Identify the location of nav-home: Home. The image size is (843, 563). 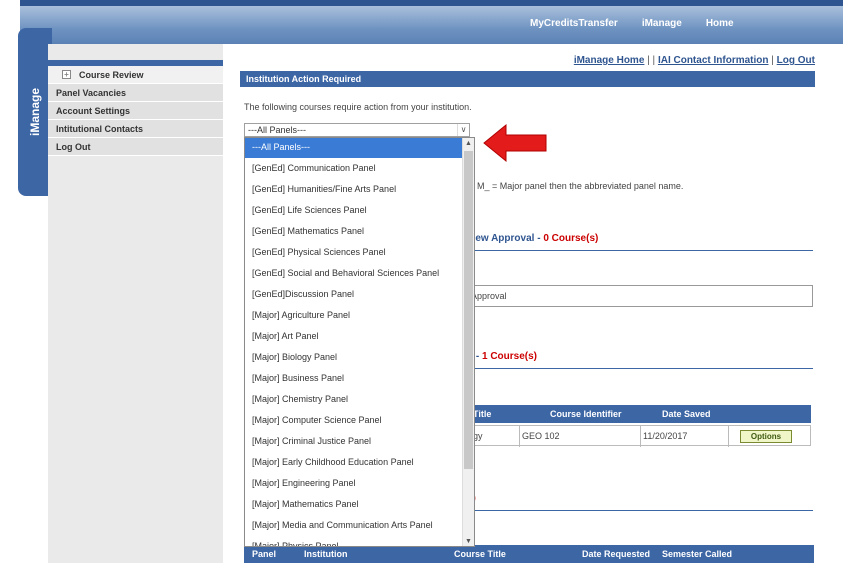
(720, 23).